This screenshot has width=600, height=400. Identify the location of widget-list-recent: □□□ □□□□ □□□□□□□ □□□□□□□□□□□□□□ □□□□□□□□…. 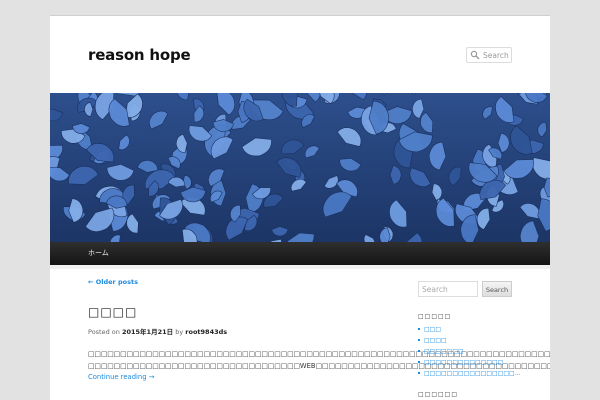
(473, 351).